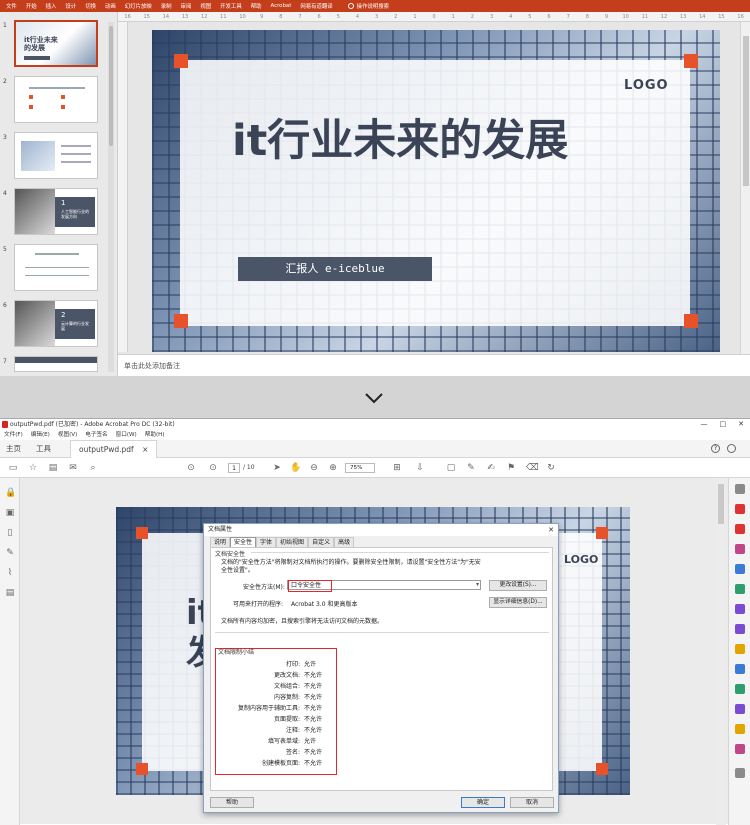 This screenshot has width=750, height=825. Describe the element at coordinates (43, 449) in the screenshot. I see `tab-tools: 工具` at that location.